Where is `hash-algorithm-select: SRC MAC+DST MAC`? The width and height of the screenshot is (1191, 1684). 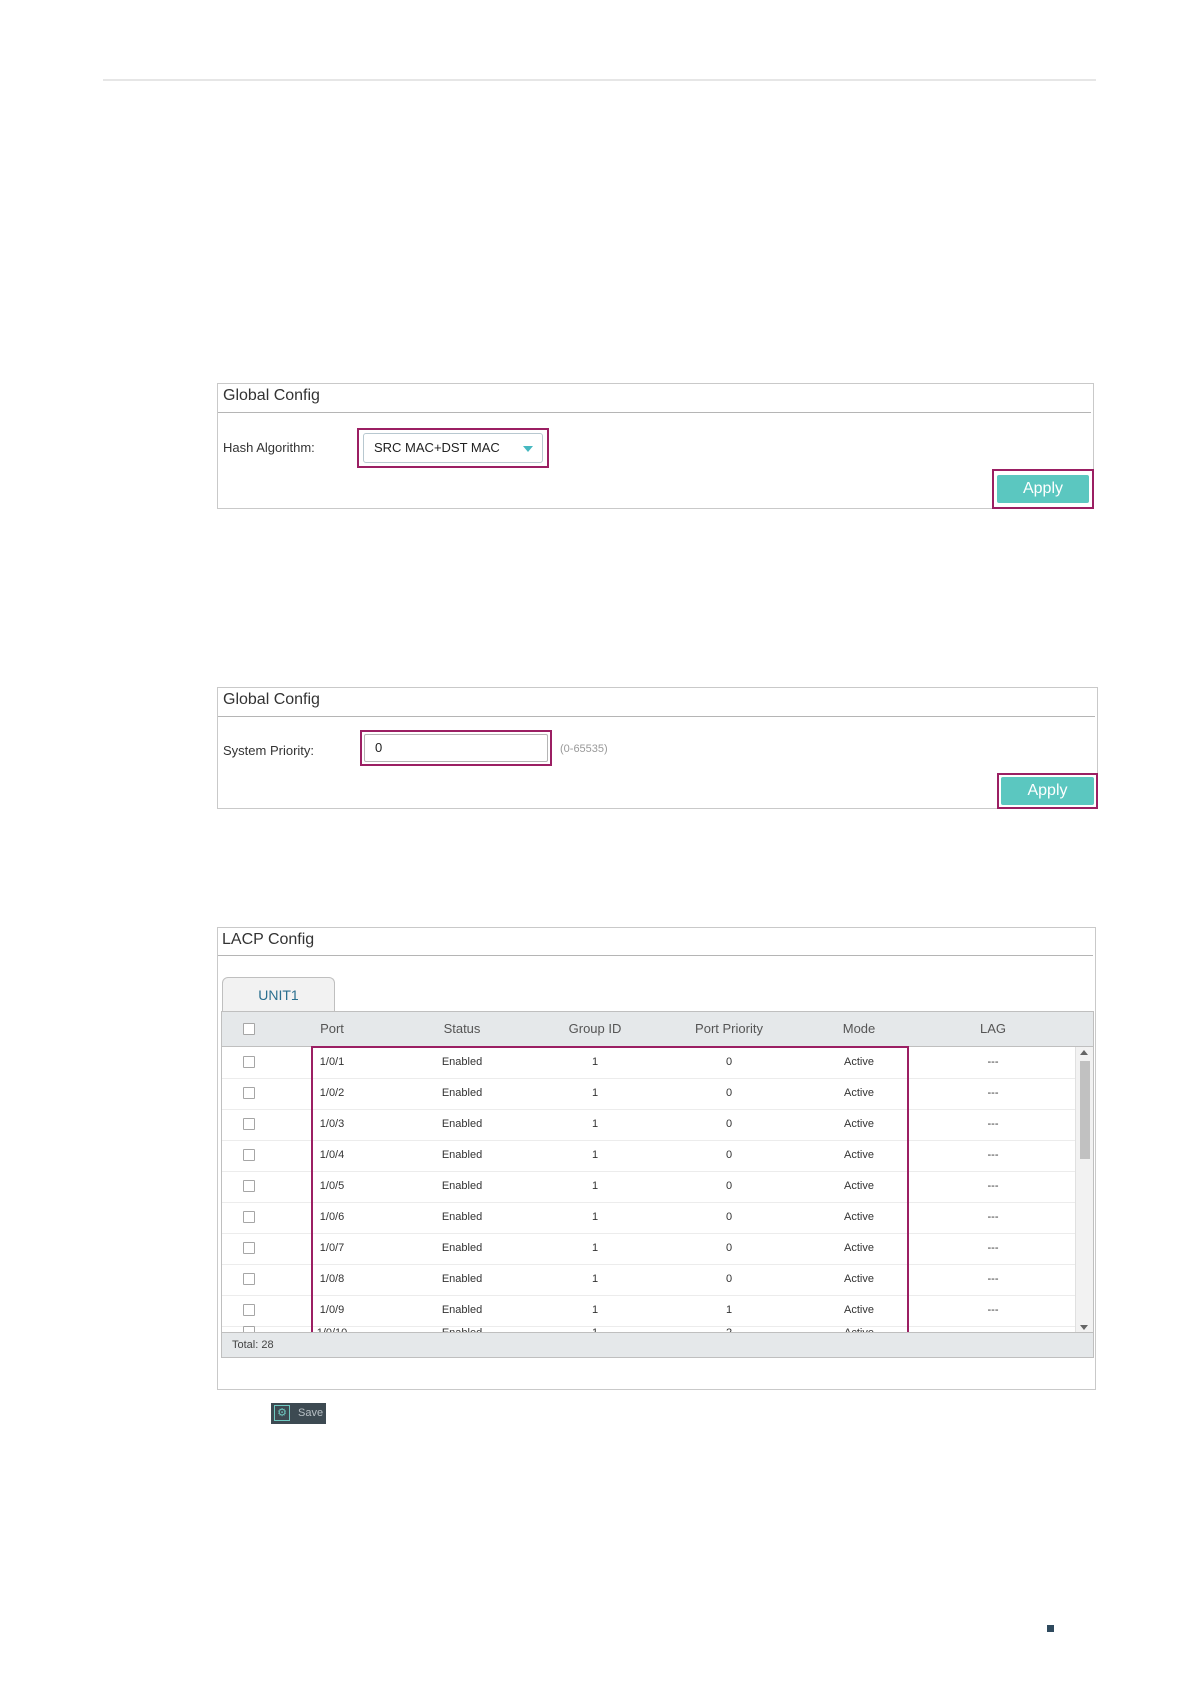
hash-algorithm-select: SRC MAC+DST MAC is located at coordinates (453, 448).